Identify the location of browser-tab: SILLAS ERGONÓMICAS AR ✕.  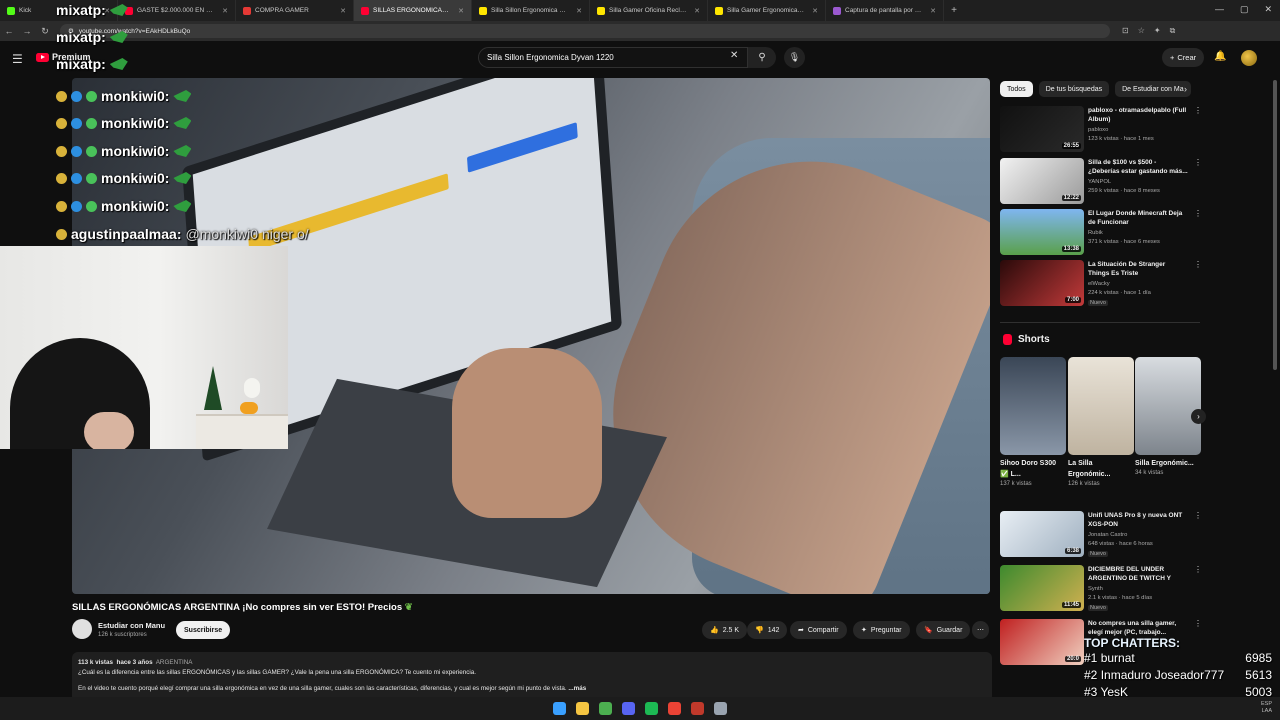
(413, 10).